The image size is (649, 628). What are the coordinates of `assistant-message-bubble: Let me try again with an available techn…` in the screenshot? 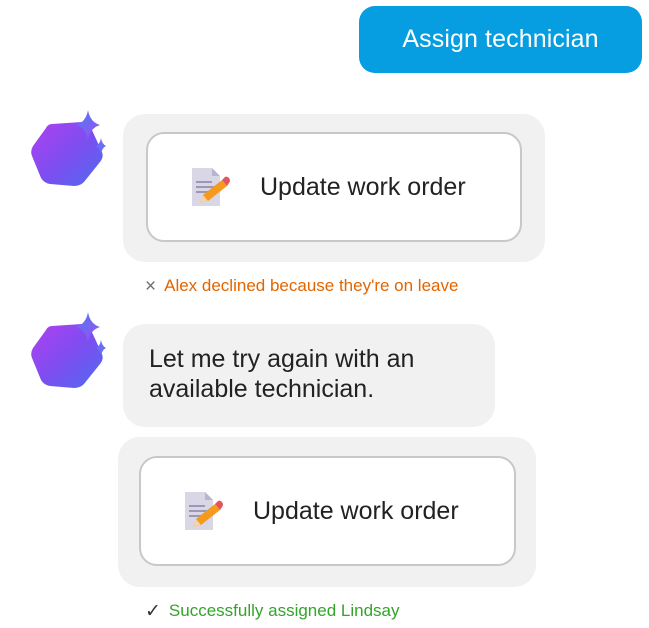 It's located at (309, 375).